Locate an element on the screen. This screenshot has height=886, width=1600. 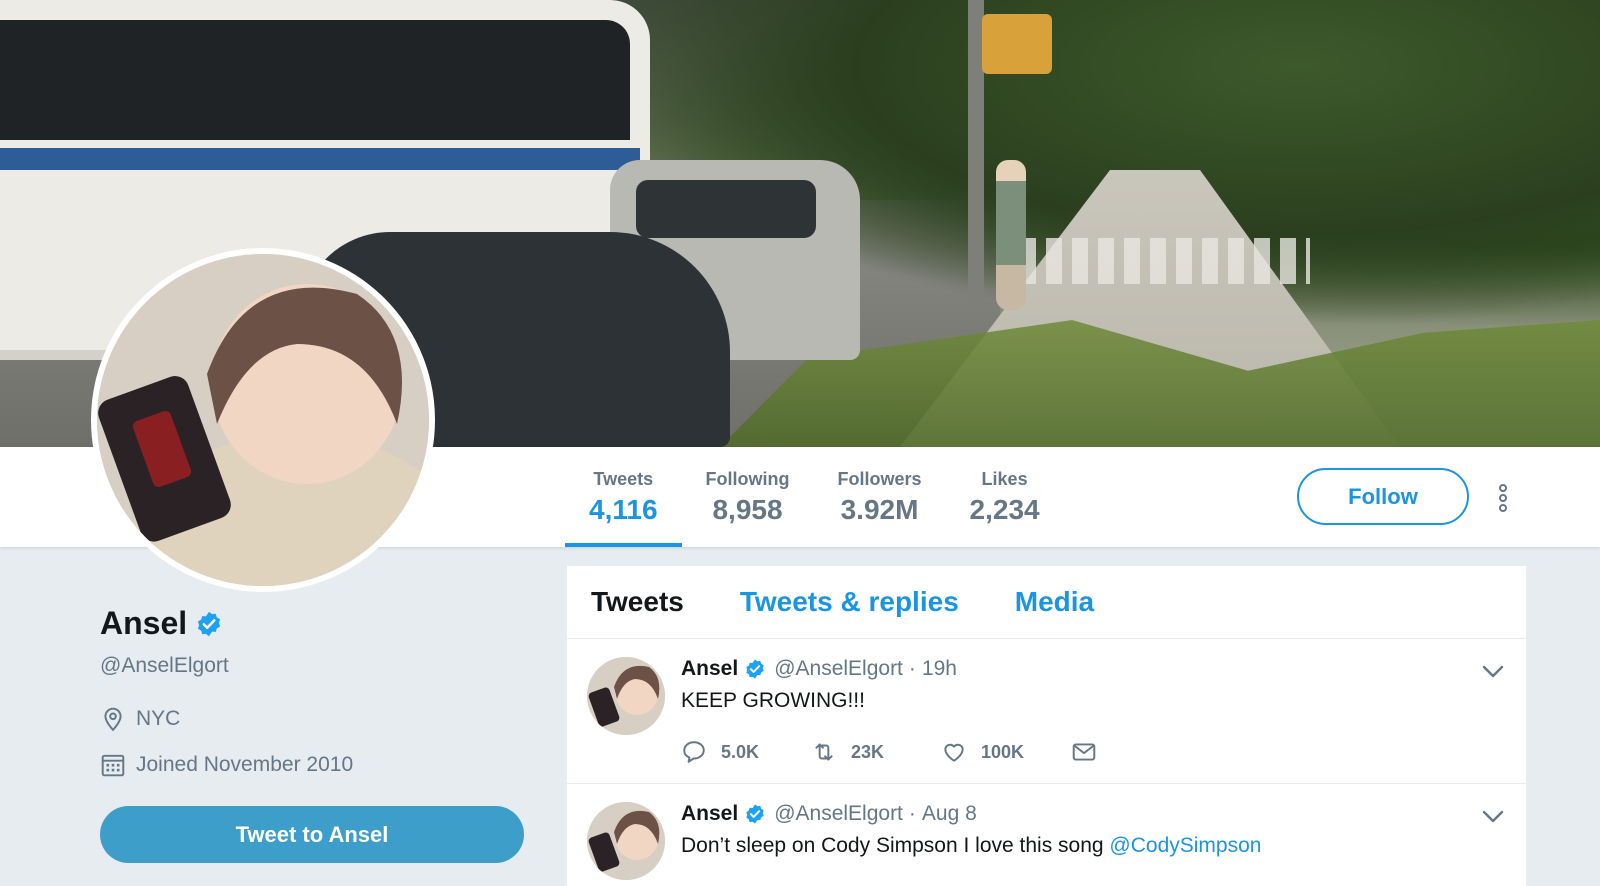
avatar-photo is located at coordinates (263, 420).